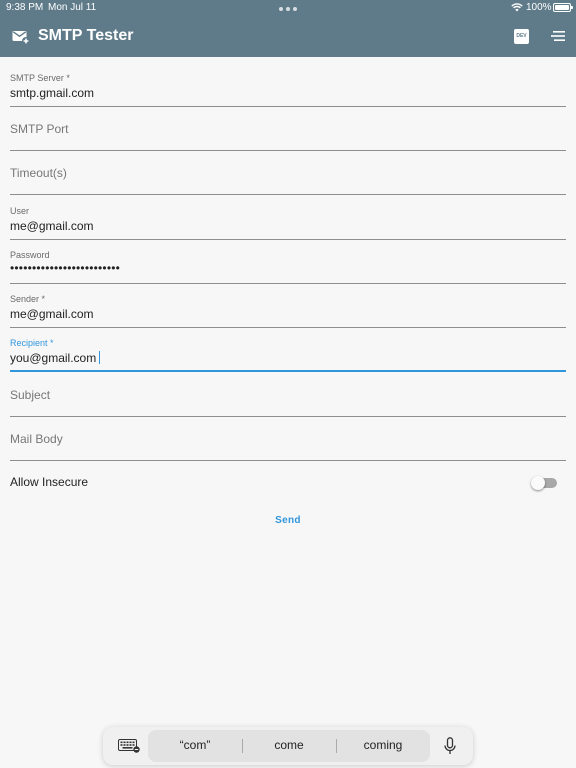 The image size is (576, 768). What do you see at coordinates (36, 439) in the screenshot?
I see `mail-body-placeholder: Mail Body` at bounding box center [36, 439].